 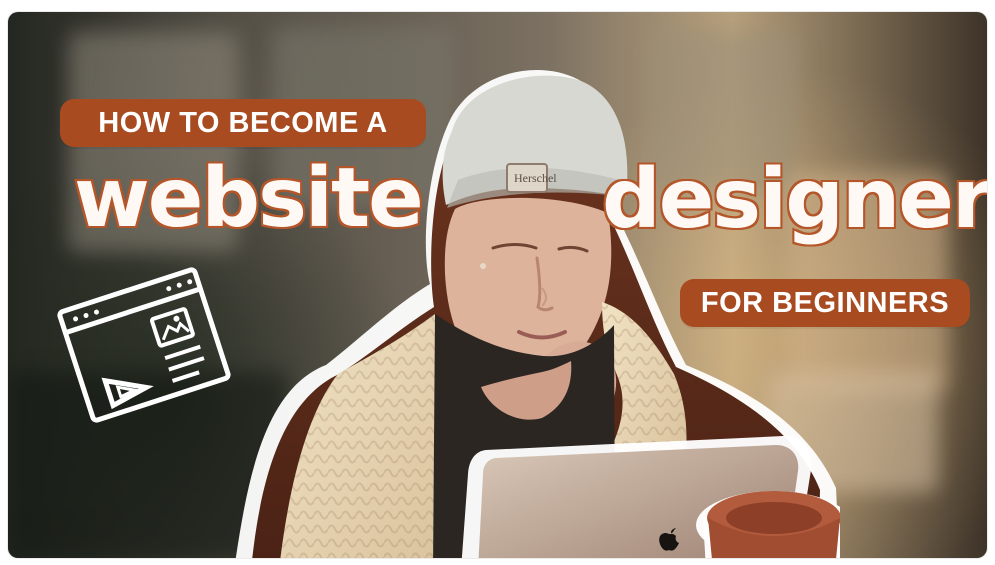 What do you see at coordinates (243, 123) in the screenshot?
I see `top-label: HOW TO BECOME A` at bounding box center [243, 123].